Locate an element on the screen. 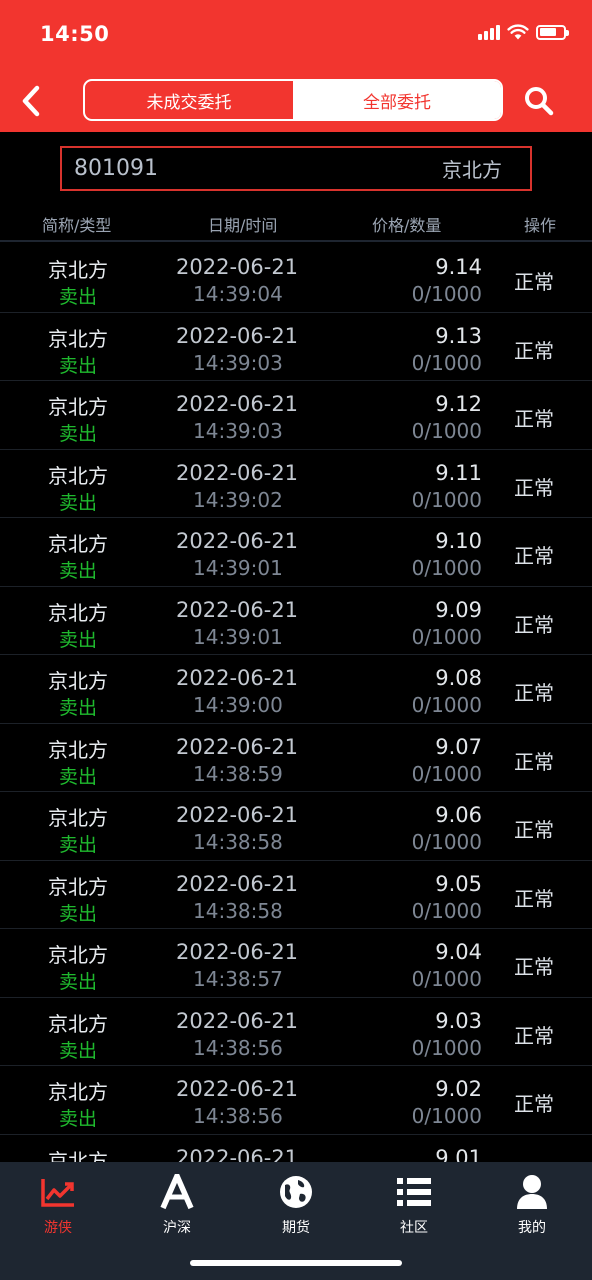 This screenshot has width=592, height=1280. person-icon is located at coordinates (532, 1192).